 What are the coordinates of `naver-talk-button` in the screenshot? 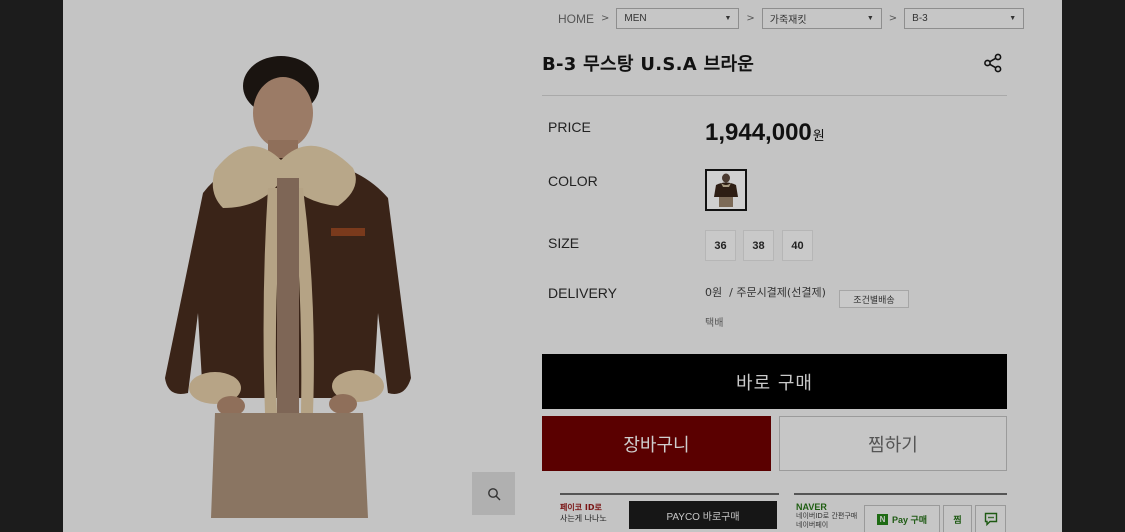 It's located at (990, 518).